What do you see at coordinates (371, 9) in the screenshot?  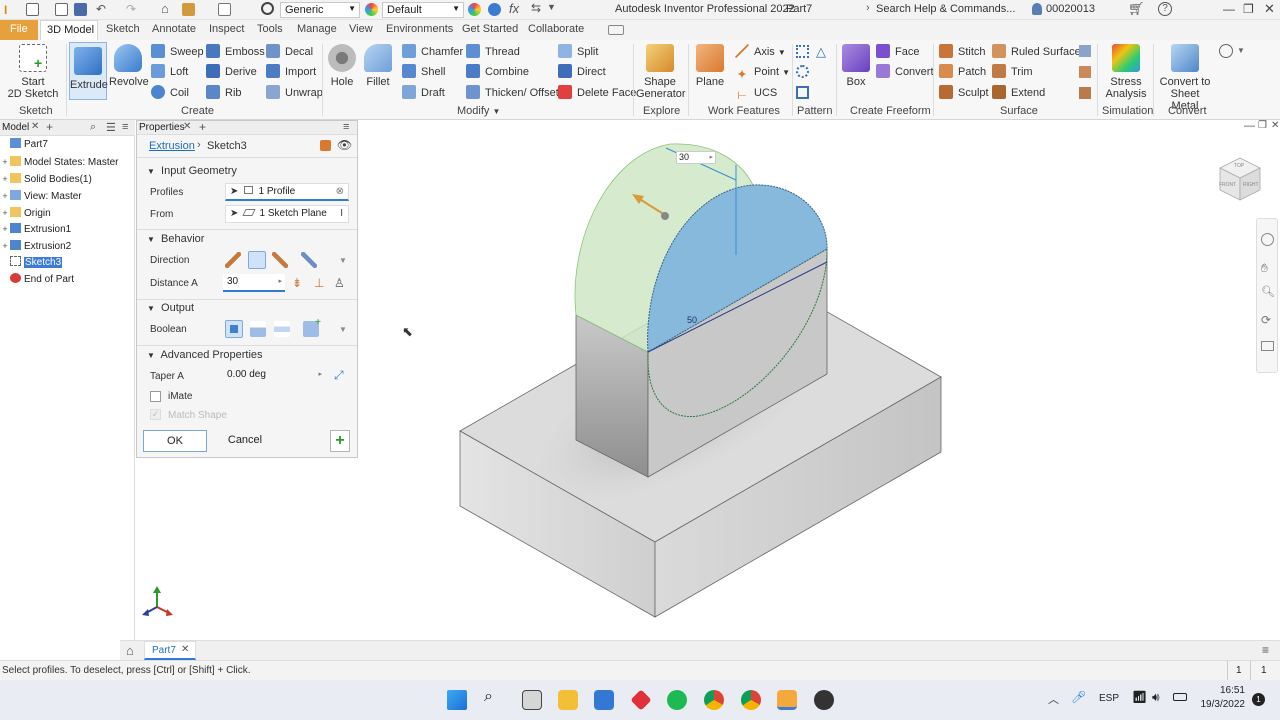 I see `color-wheel-icon` at bounding box center [371, 9].